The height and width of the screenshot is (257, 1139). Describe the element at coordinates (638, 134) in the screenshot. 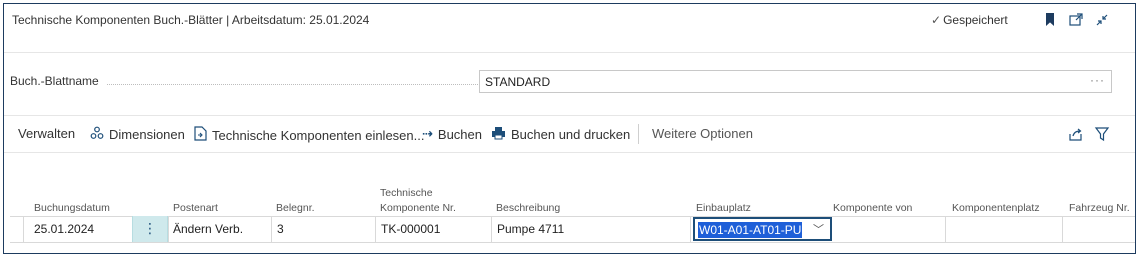

I see `action-separator` at that location.